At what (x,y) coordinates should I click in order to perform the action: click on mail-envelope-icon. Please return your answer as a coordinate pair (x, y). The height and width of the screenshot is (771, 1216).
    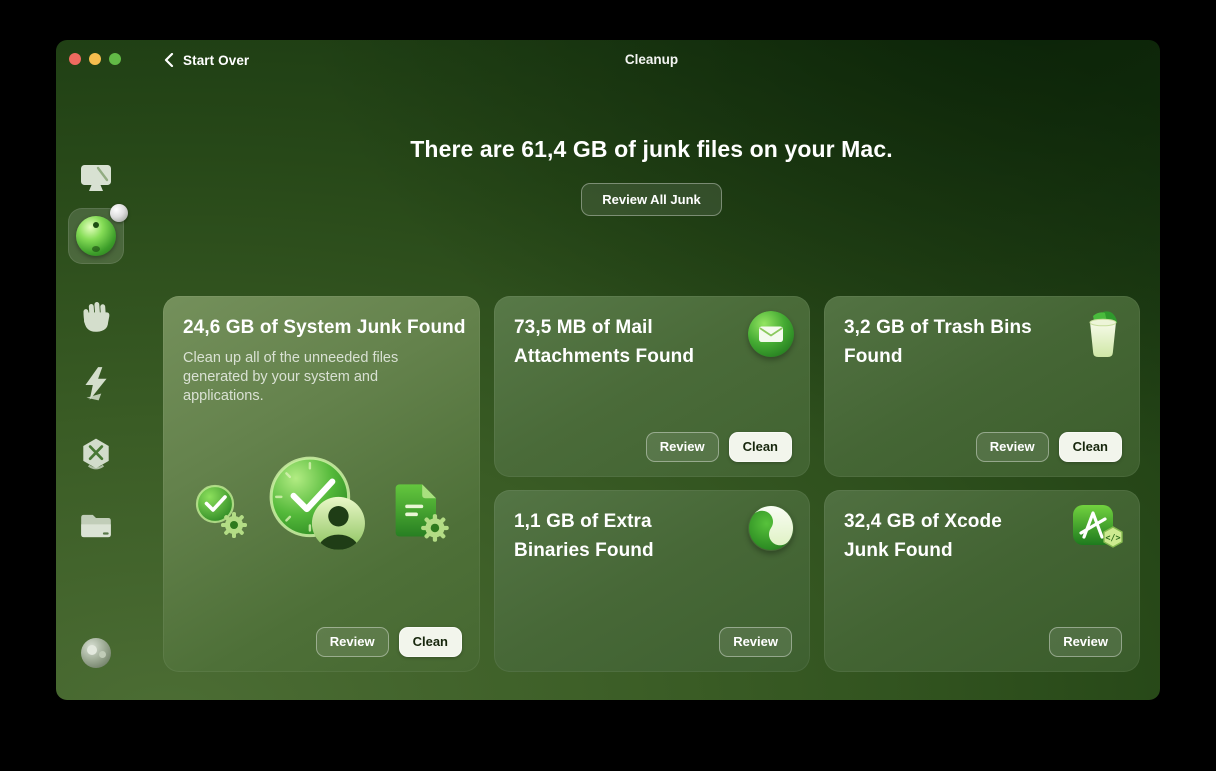
    Looking at the image, I should click on (771, 334).